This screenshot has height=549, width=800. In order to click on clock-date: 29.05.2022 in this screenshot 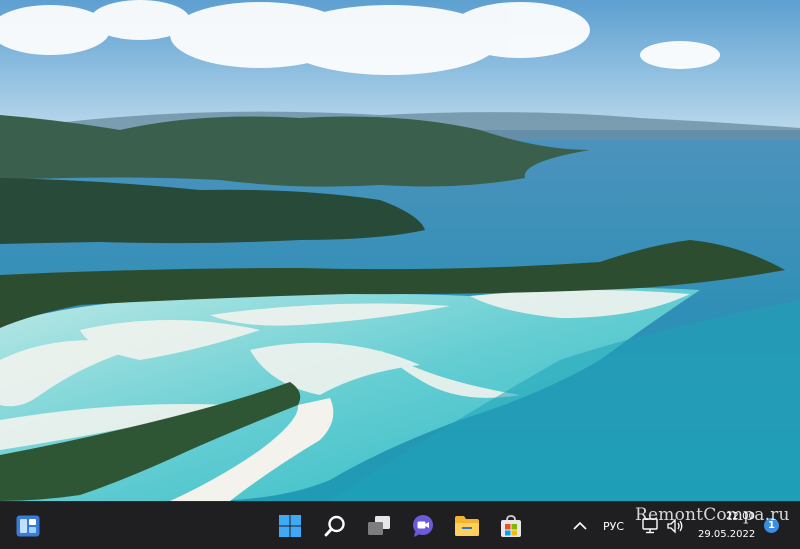, I will do `click(727, 534)`.